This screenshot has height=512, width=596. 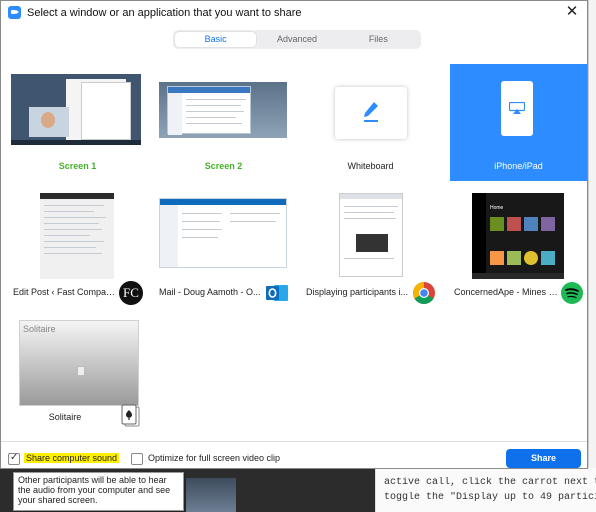 What do you see at coordinates (137, 459) in the screenshot?
I see `optimize-video-checkbox` at bounding box center [137, 459].